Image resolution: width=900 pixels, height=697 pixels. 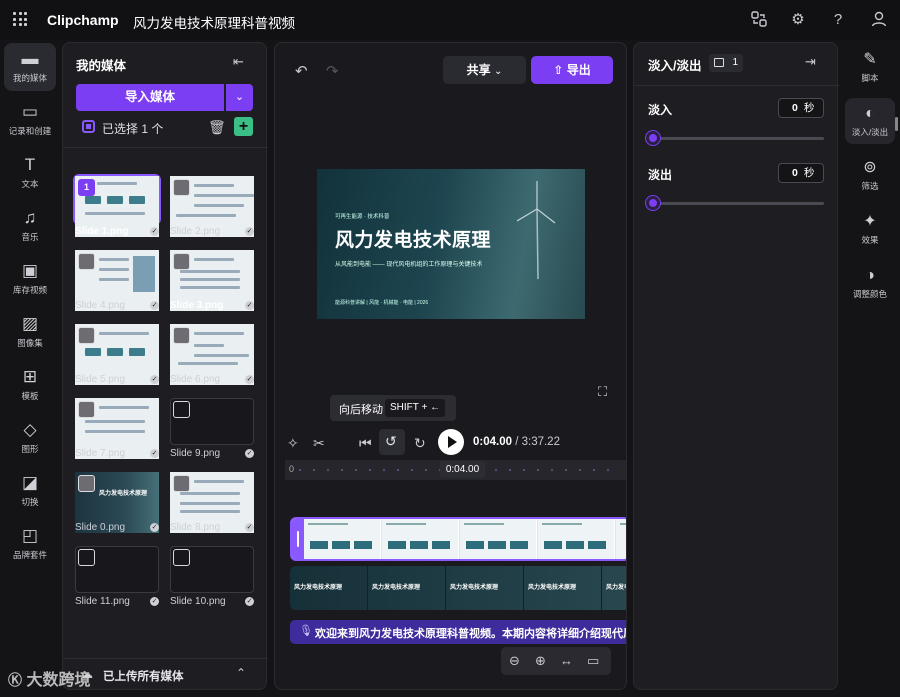 What do you see at coordinates (319, 443) in the screenshot?
I see `split-scissors-icon: ✂` at bounding box center [319, 443].